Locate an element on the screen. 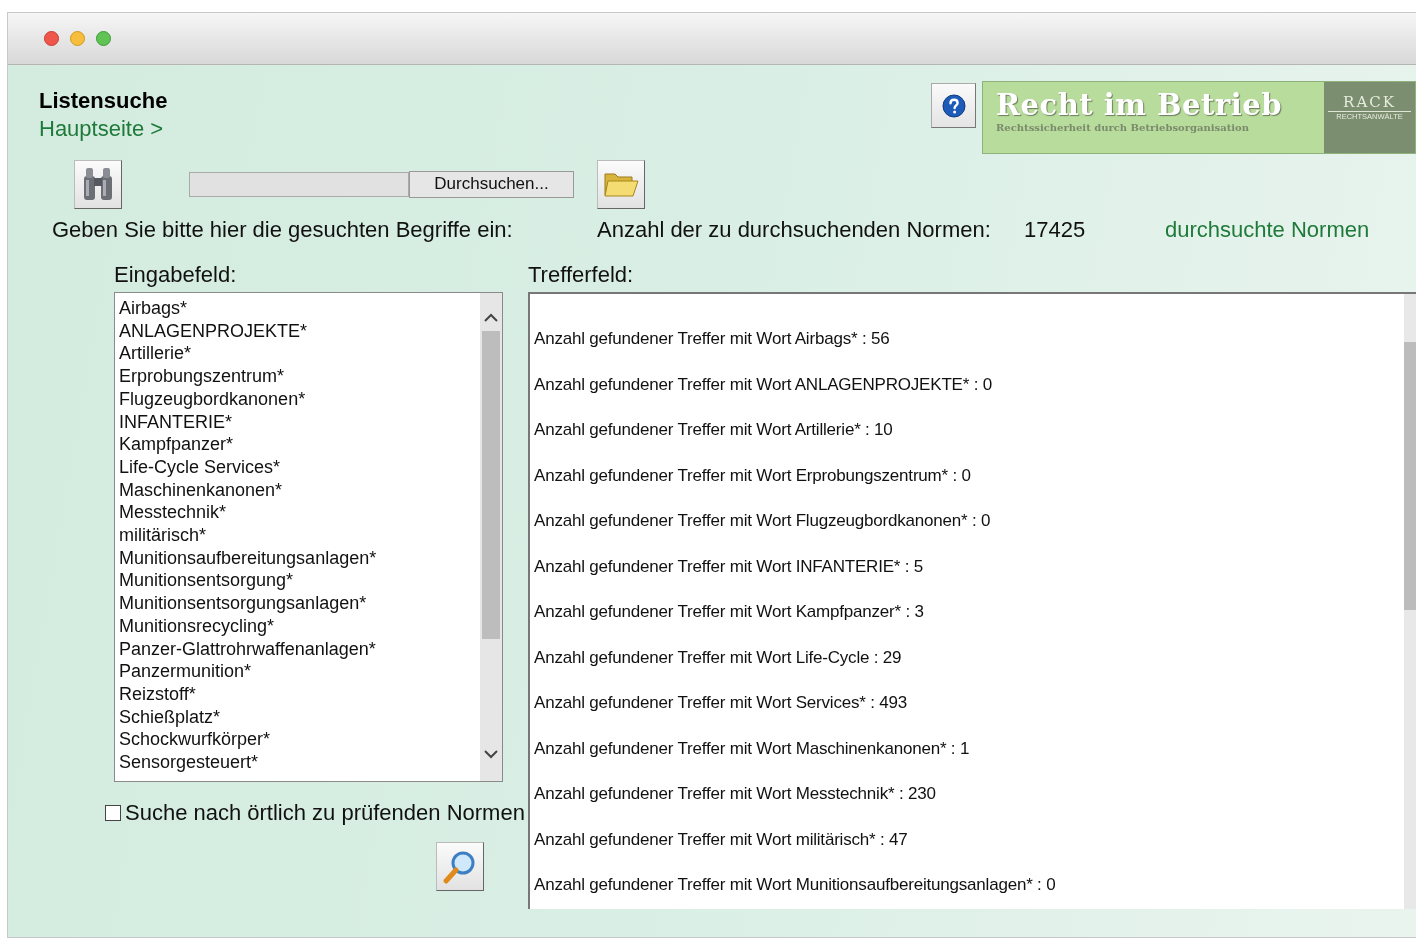 The height and width of the screenshot is (938, 1416). result-line: Anzahl gefundener Treffer mit Wort ANLAGENPROJEKTE* : 0 is located at coordinates (763, 384).